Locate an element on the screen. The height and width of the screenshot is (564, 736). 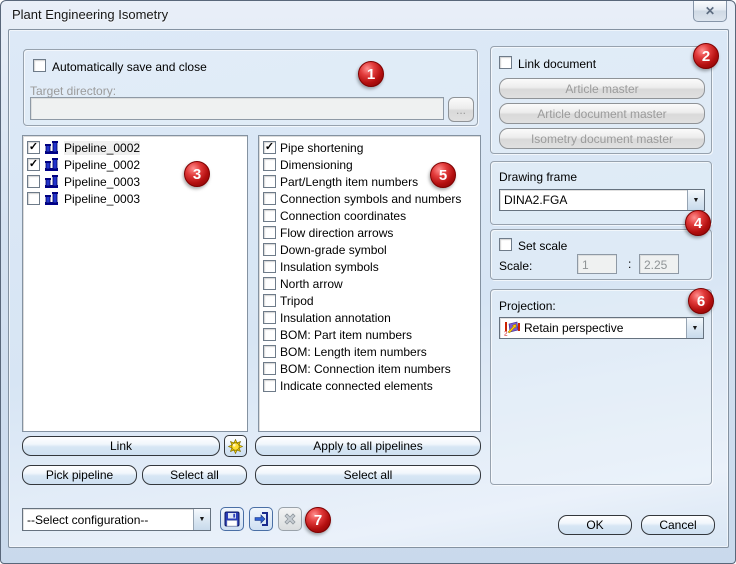
option-row: ✓ Pipe shortening is located at coordinates (369, 147).